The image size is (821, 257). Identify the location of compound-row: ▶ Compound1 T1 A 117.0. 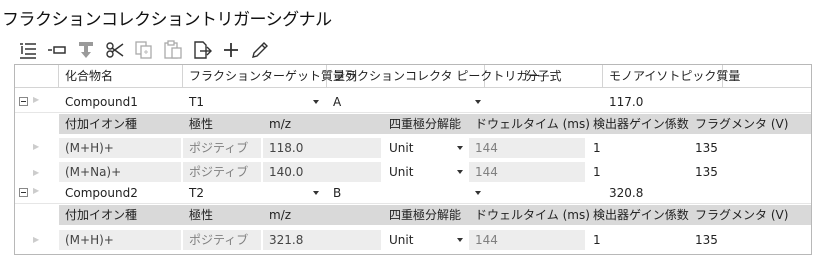
(413, 102).